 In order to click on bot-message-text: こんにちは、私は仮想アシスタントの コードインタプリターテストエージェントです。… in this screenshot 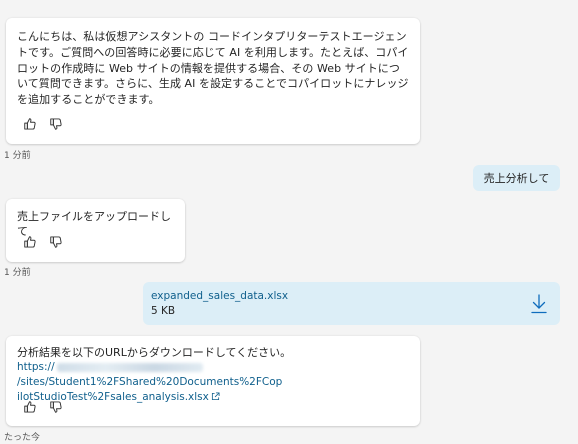, I will do `click(213, 68)`.